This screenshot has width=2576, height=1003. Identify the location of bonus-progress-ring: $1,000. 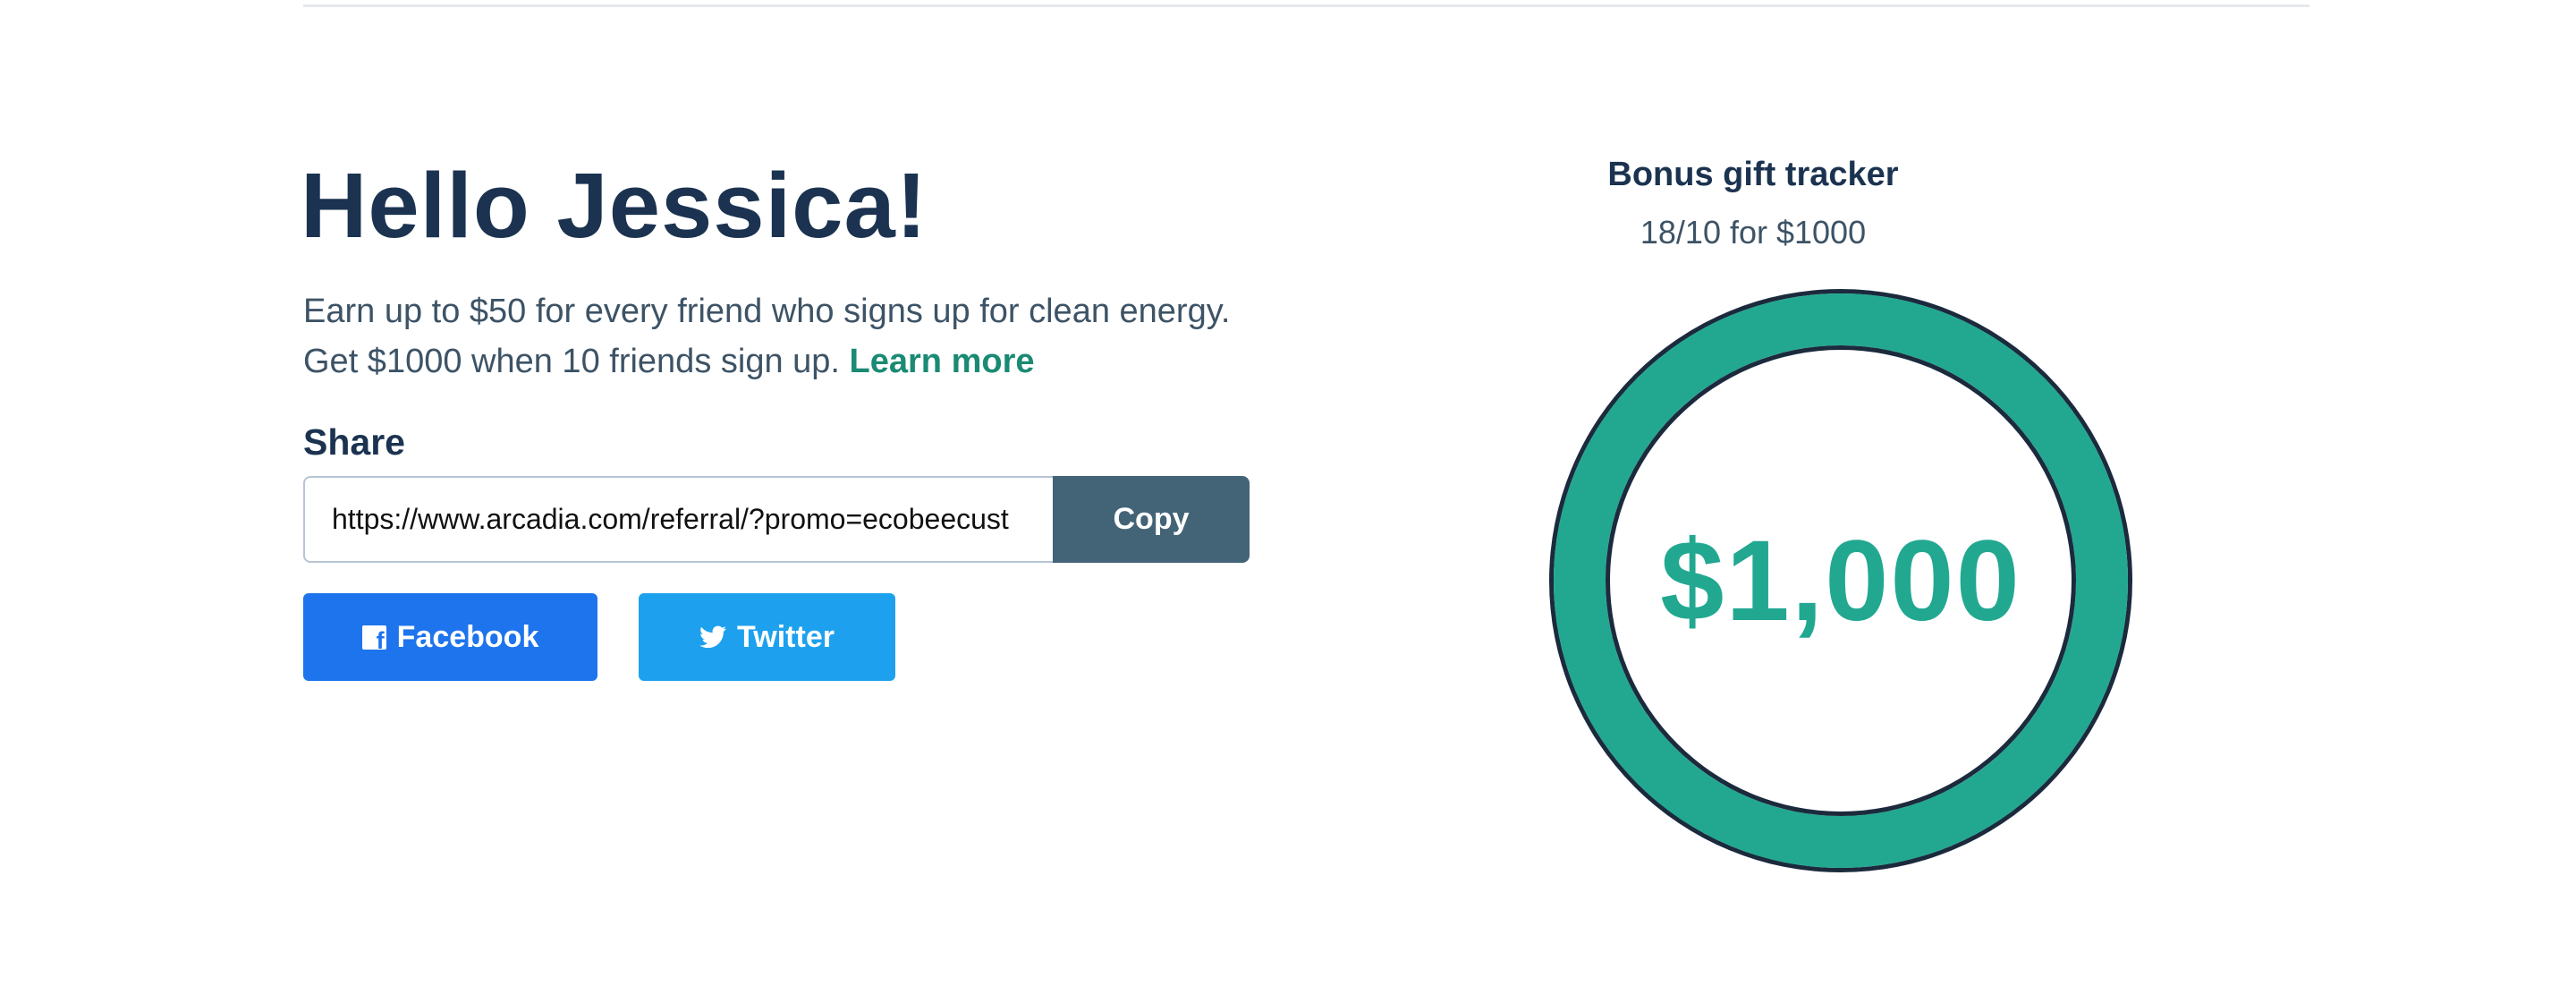
(1840, 580).